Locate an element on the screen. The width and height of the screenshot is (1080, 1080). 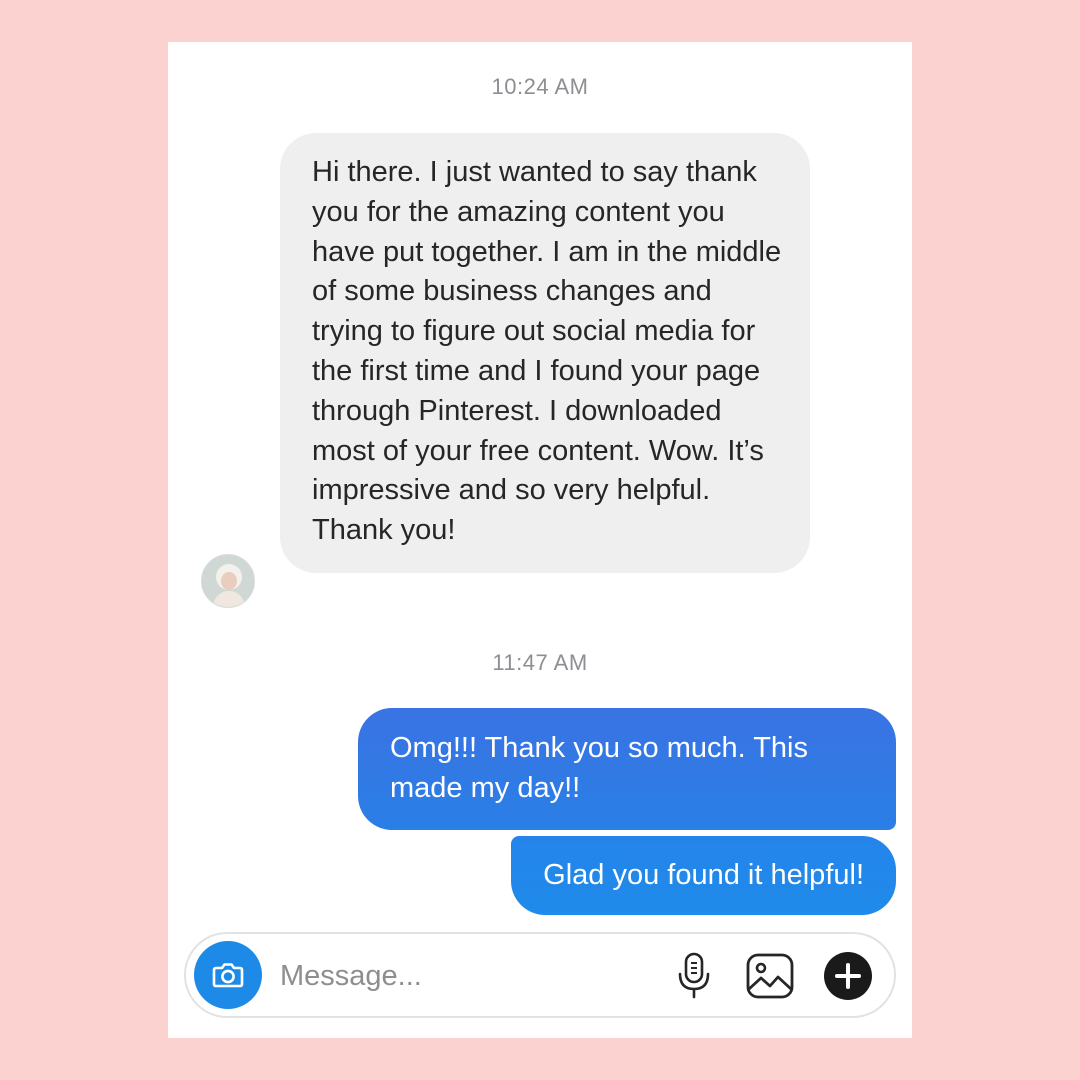
avatar-image is located at coordinates (228, 581).